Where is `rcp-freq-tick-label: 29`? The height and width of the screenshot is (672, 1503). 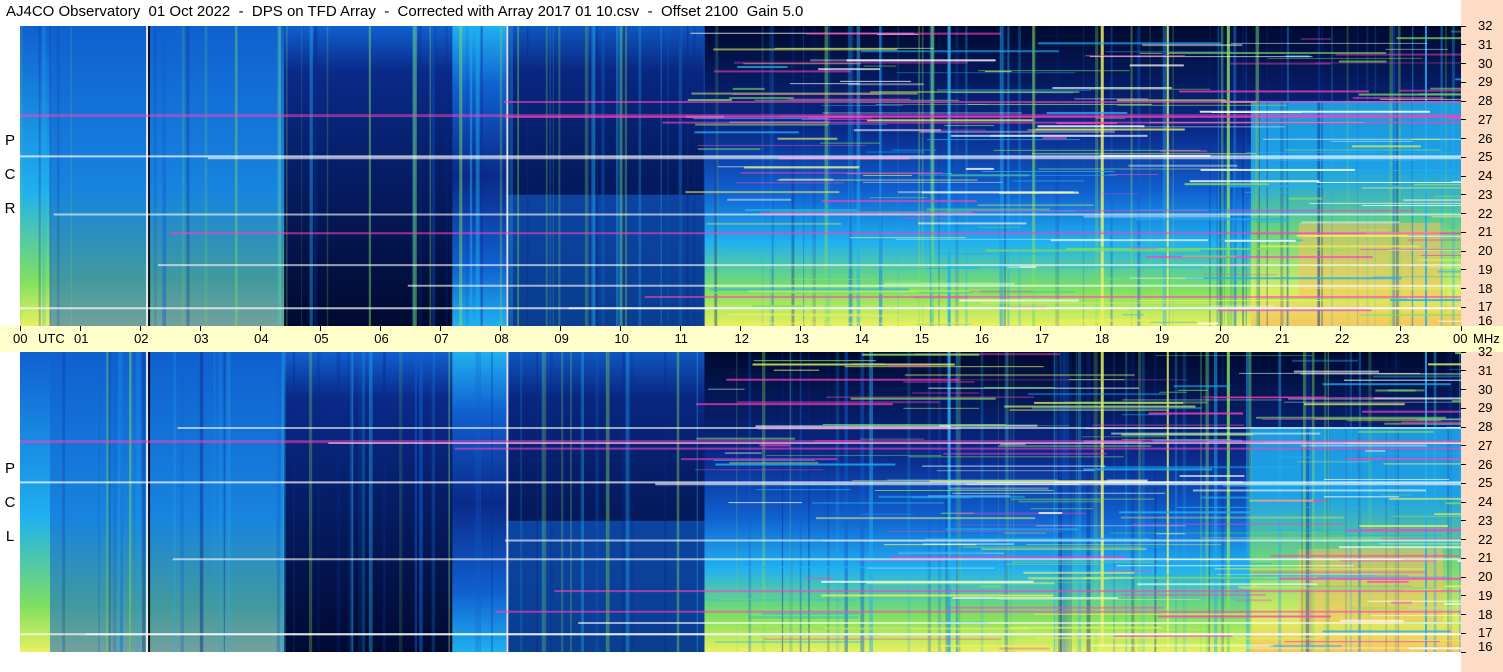
rcp-freq-tick-label: 29 is located at coordinates (1485, 82).